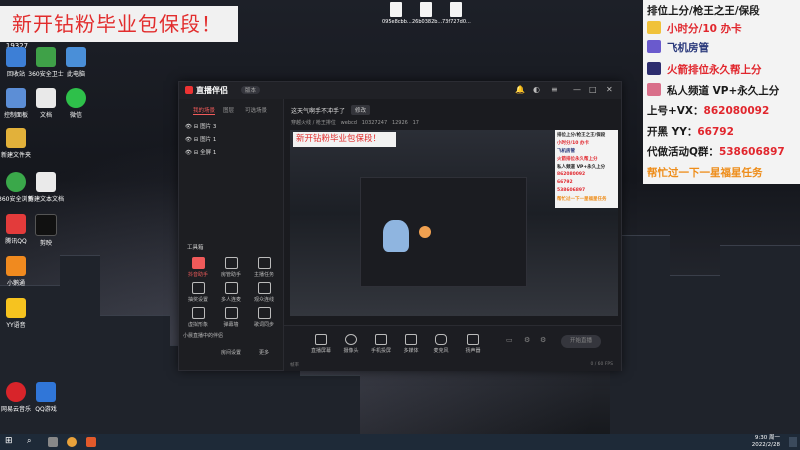 The width and height of the screenshot is (800, 450). I want to click on version-badge: 版本, so click(251, 90).